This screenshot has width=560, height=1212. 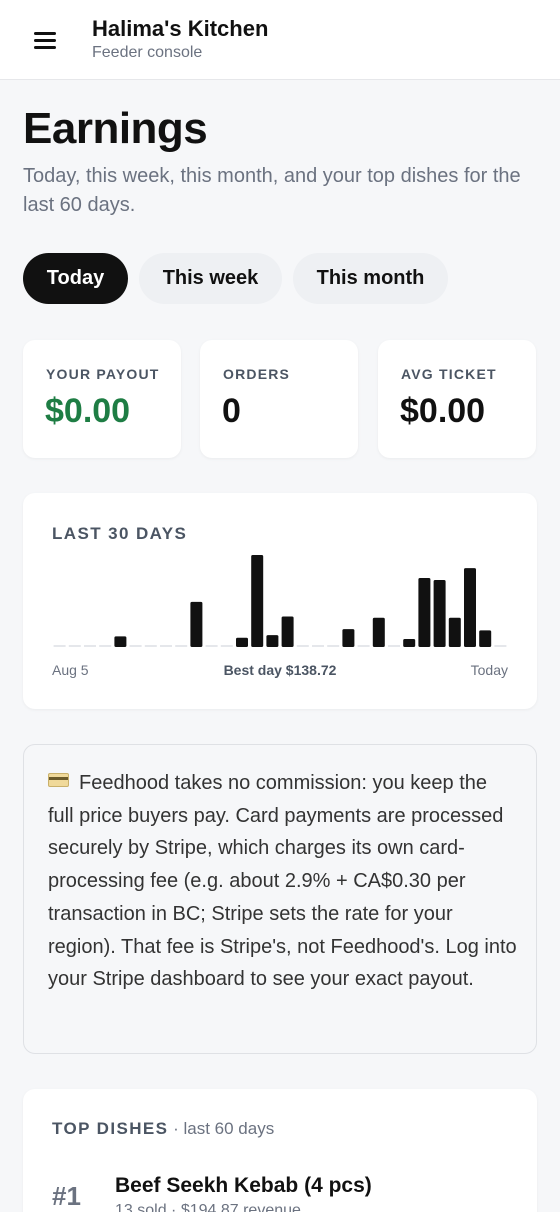 I want to click on payout-card: YOUR PAYOUT $0.00, so click(x=102, y=399).